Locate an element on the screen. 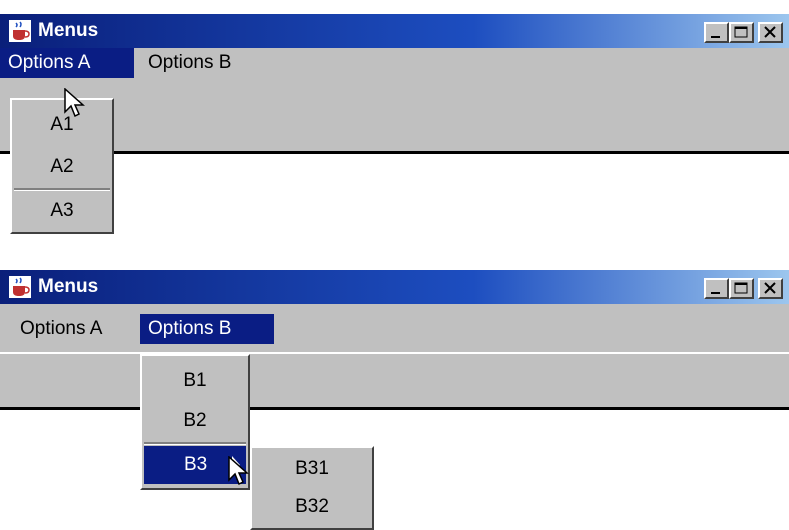 Image resolution: width=789 pixels, height=530 pixels. menu-item-b2: B2 is located at coordinates (195, 421).